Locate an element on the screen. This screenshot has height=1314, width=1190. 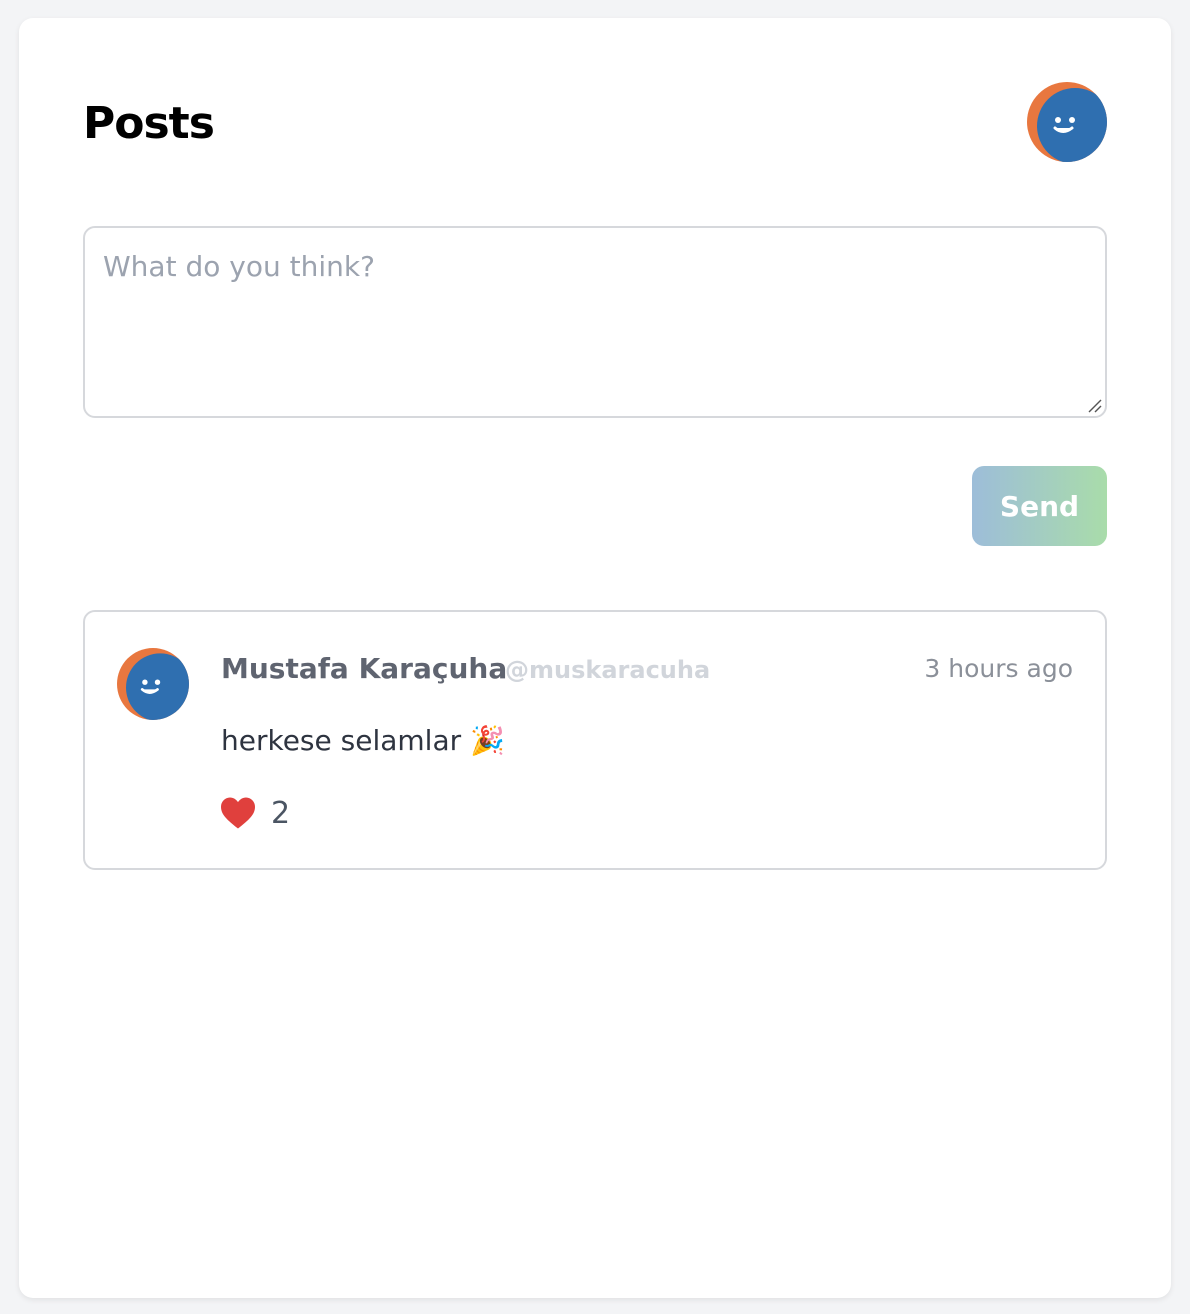
post-timestamp: 3 hours ago is located at coordinates (998, 668).